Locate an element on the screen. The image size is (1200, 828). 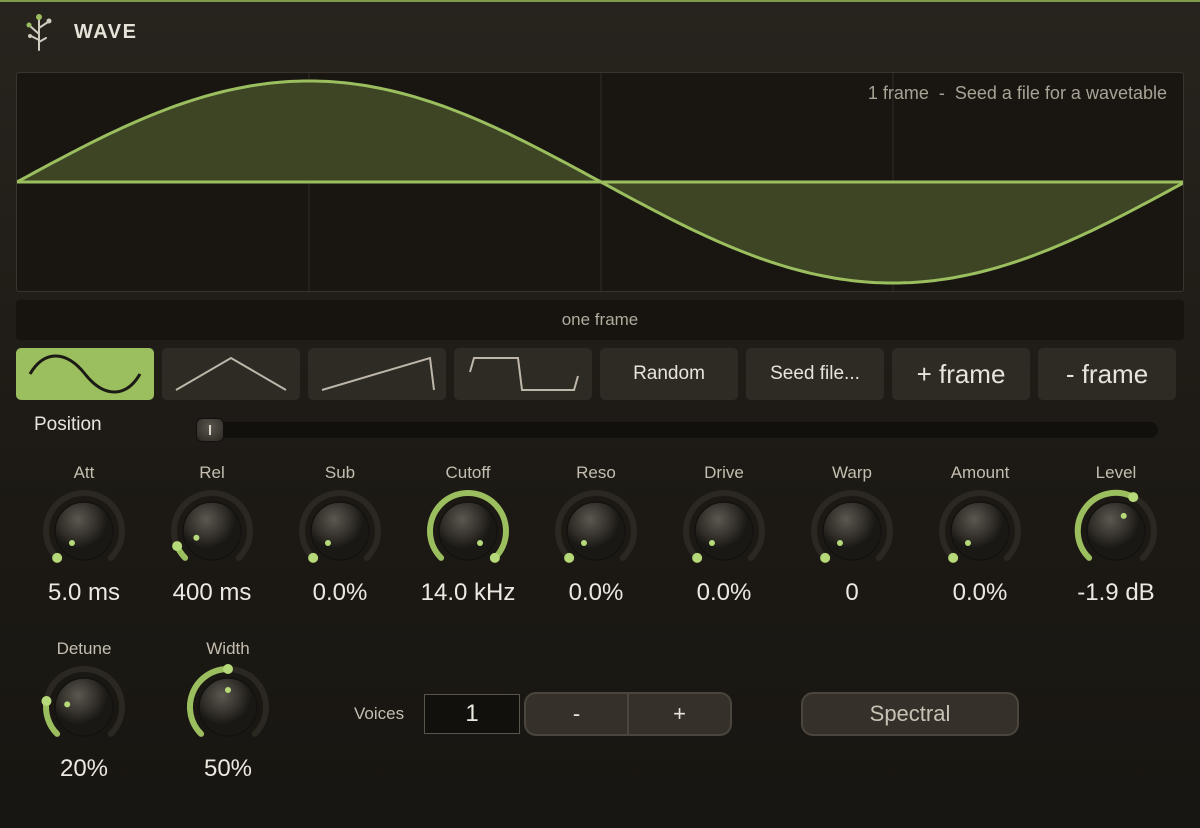
remove-frame-button-label: - frame is located at coordinates (1107, 373).